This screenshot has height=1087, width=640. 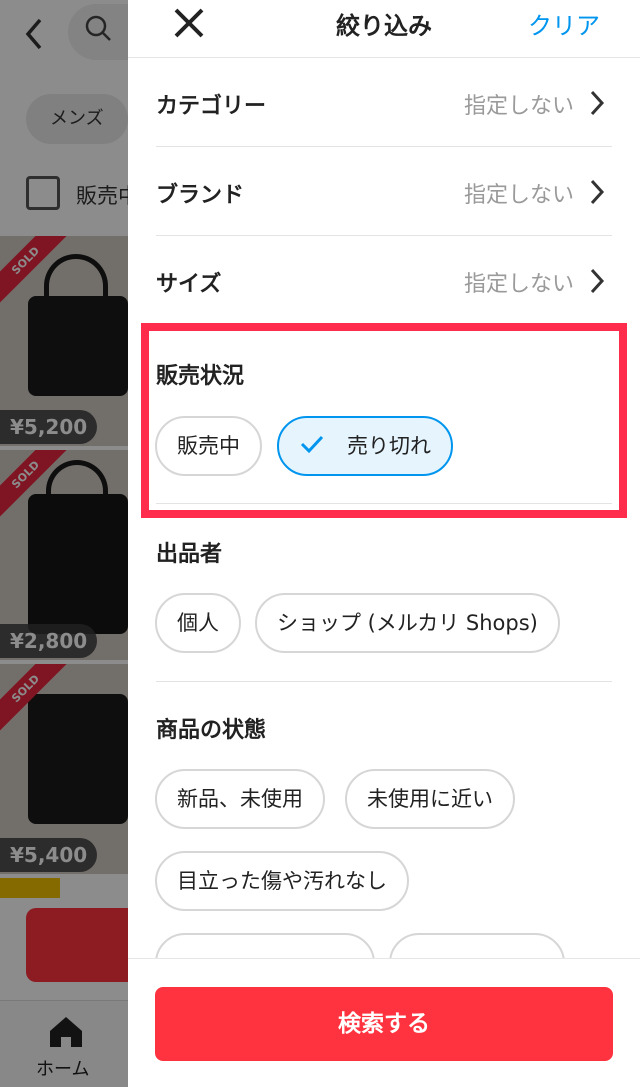 I want to click on filter-header: 絞り込み クリア, so click(x=384, y=29).